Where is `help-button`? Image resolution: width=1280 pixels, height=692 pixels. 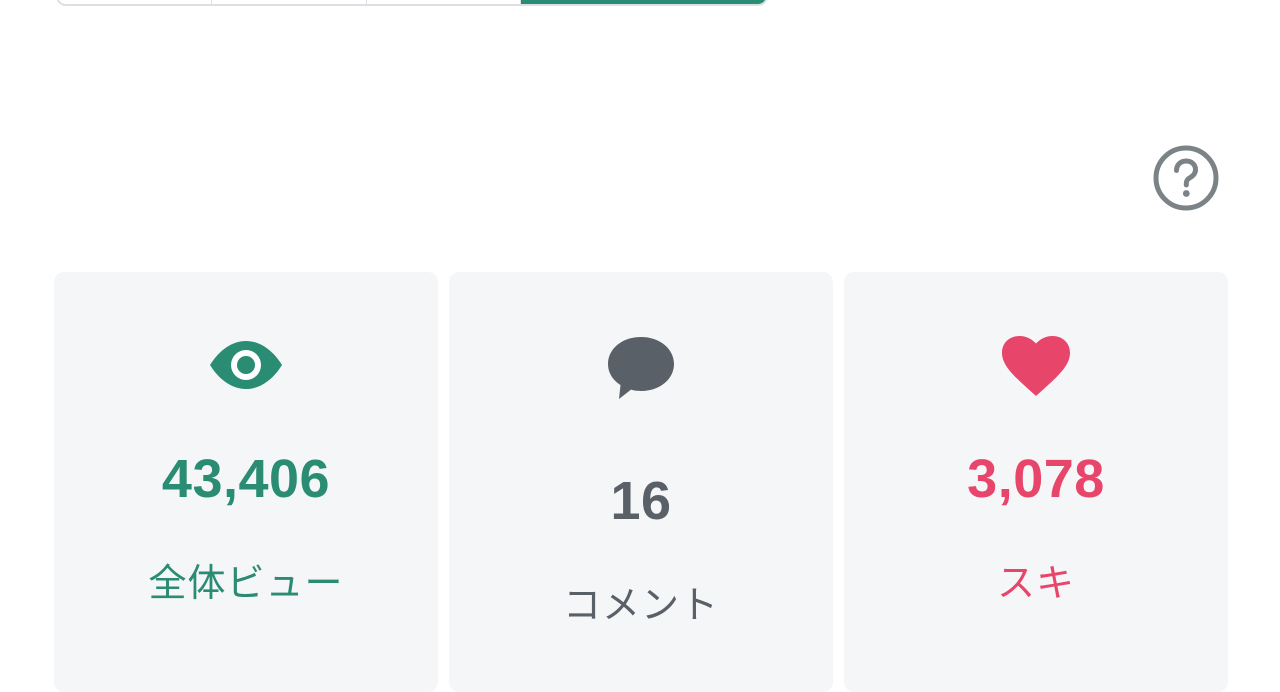
help-button is located at coordinates (1186, 178).